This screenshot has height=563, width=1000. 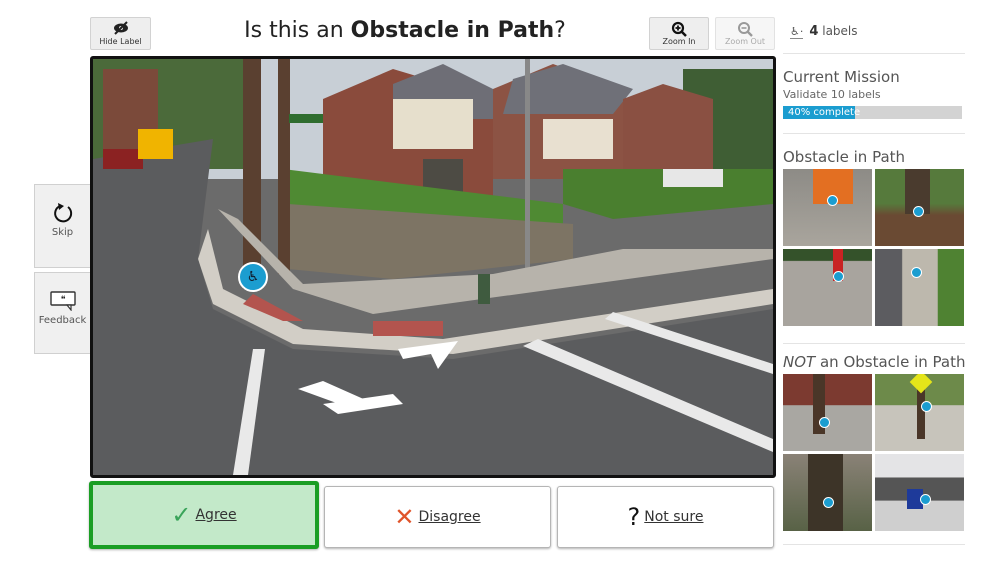 What do you see at coordinates (873, 452) in the screenshot?
I see `negative-examples-grid` at bounding box center [873, 452].